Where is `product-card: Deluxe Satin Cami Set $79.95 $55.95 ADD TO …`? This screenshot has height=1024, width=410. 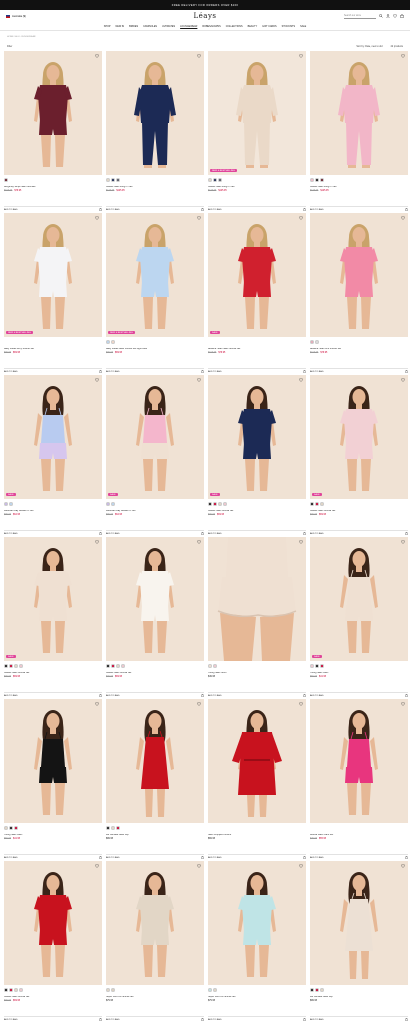 product-card: Deluxe Satin Cami Set $79.95 $55.95 ADD TO … is located at coordinates (359, 780).